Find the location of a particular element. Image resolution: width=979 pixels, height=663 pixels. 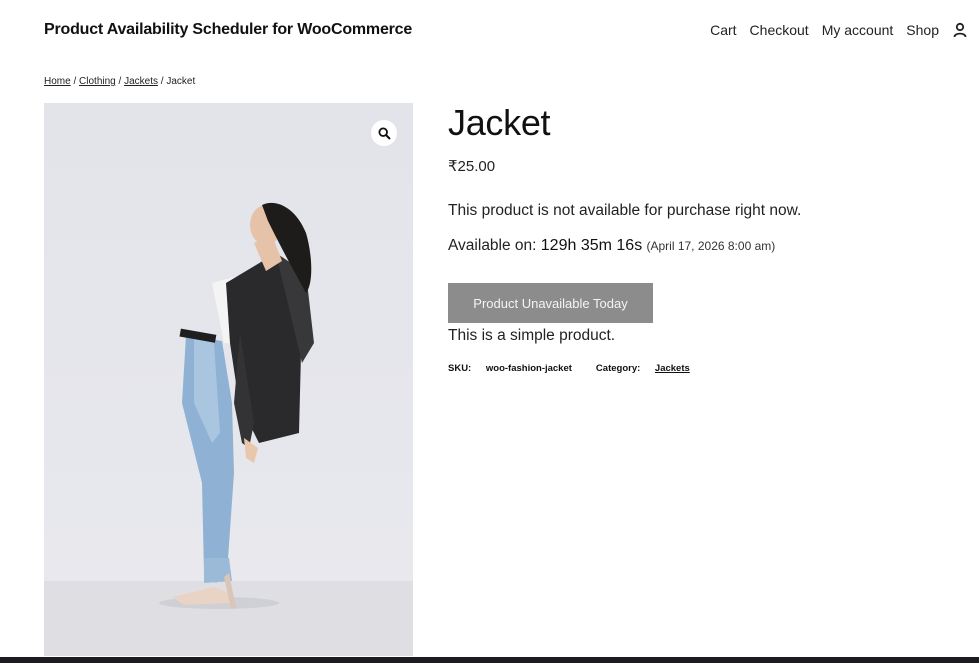

zoom-button is located at coordinates (384, 133).